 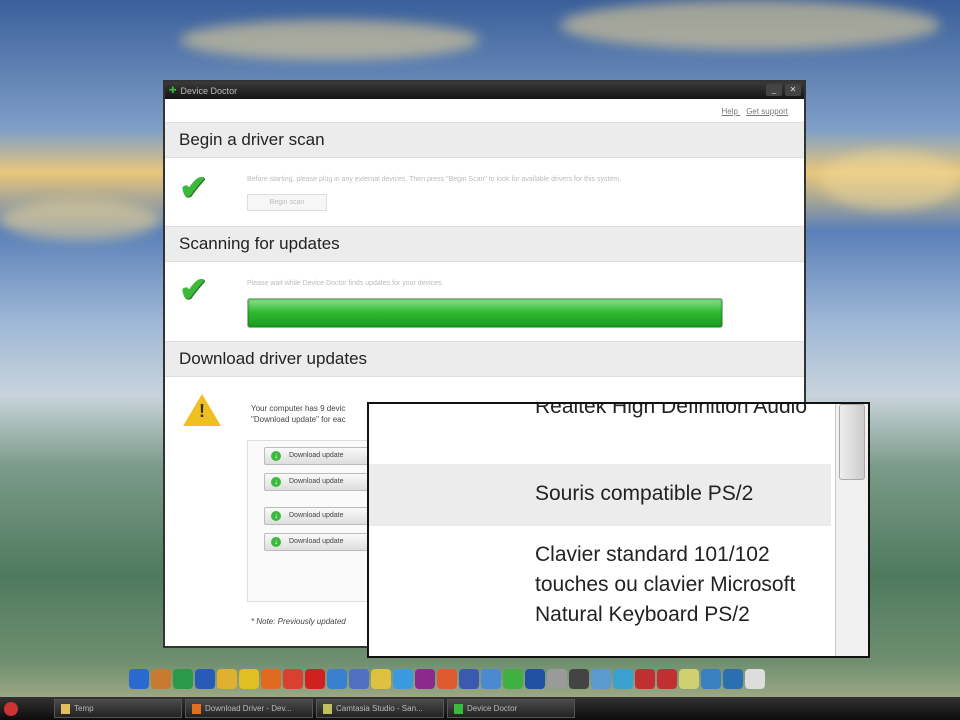 I want to click on warning-icon: !, so click(x=202, y=410).